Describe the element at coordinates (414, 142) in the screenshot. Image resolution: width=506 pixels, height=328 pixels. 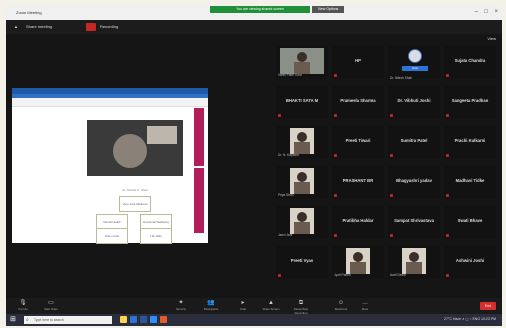
I see `participant-tile: Sumitra Patel` at that location.